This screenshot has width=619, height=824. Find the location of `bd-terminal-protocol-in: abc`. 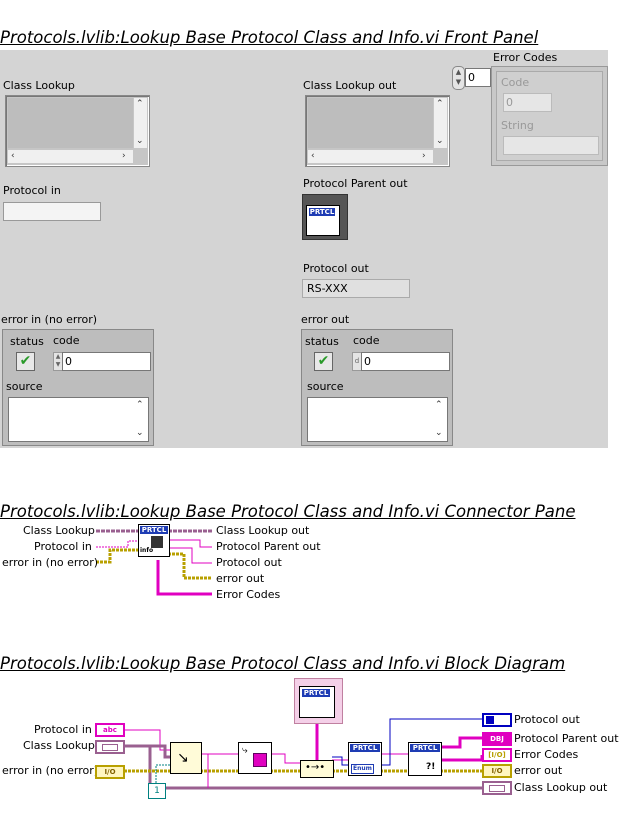

bd-terminal-protocol-in: abc is located at coordinates (110, 730).